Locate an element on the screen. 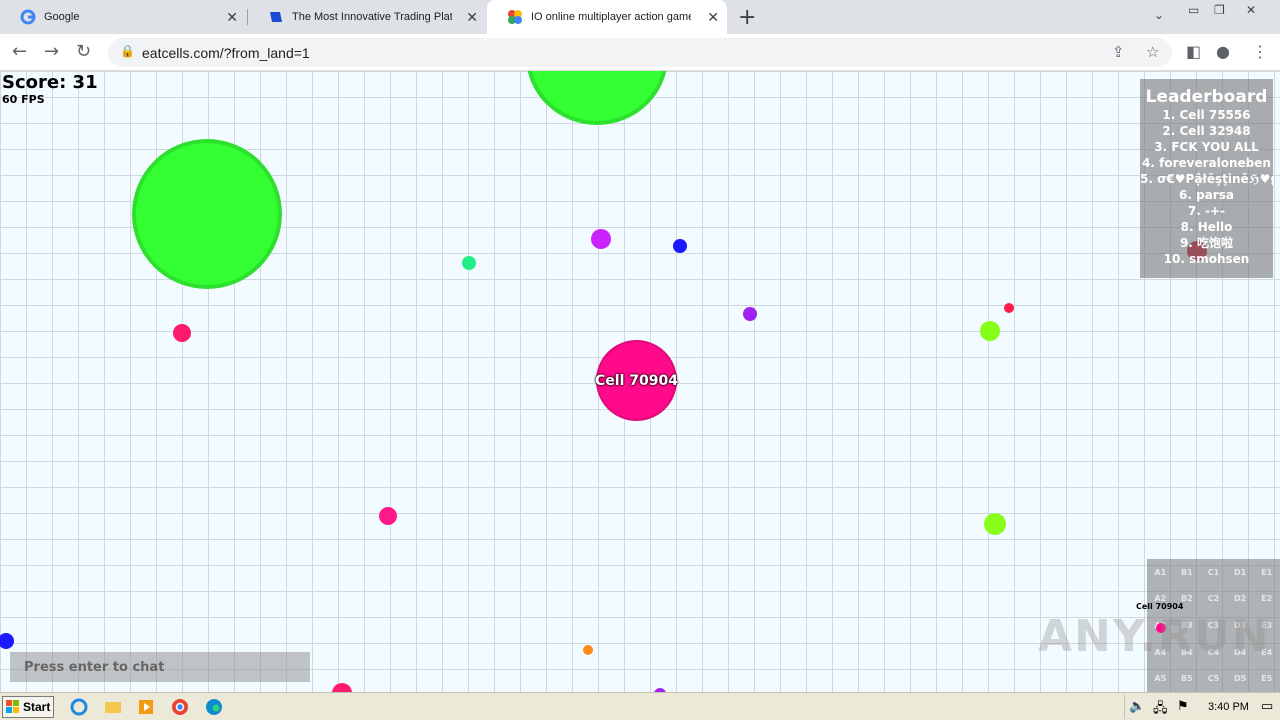 The image size is (1280, 721). minimap-sector: B5 is located at coordinates (1187, 679).